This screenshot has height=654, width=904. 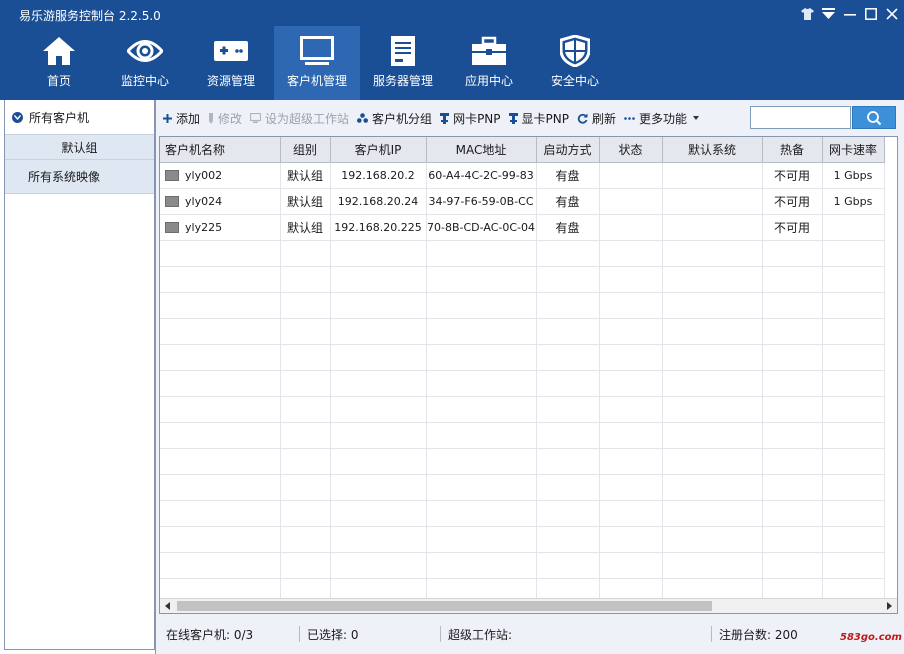 What do you see at coordinates (596, 118) in the screenshot?
I see `refresh-button: 刷新` at bounding box center [596, 118].